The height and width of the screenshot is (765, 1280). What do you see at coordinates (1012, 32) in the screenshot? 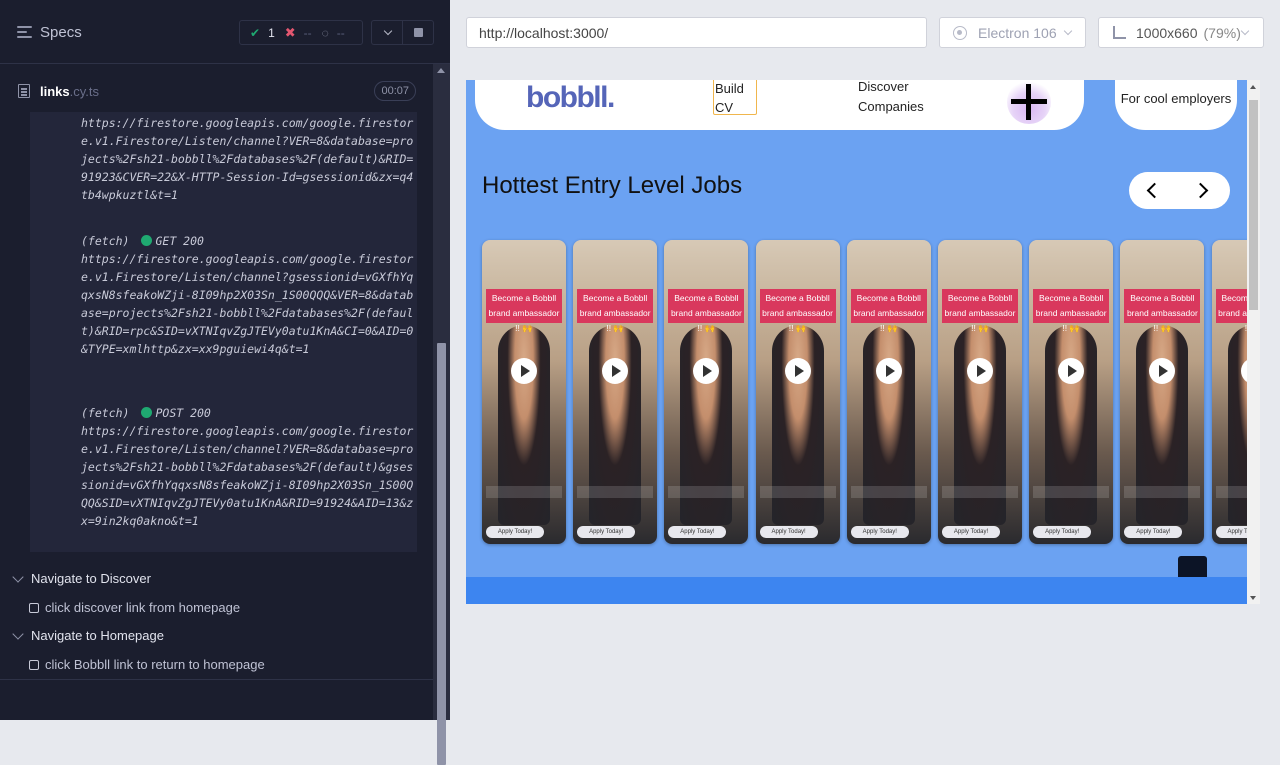
I see `browser-select: Electron 106` at bounding box center [1012, 32].